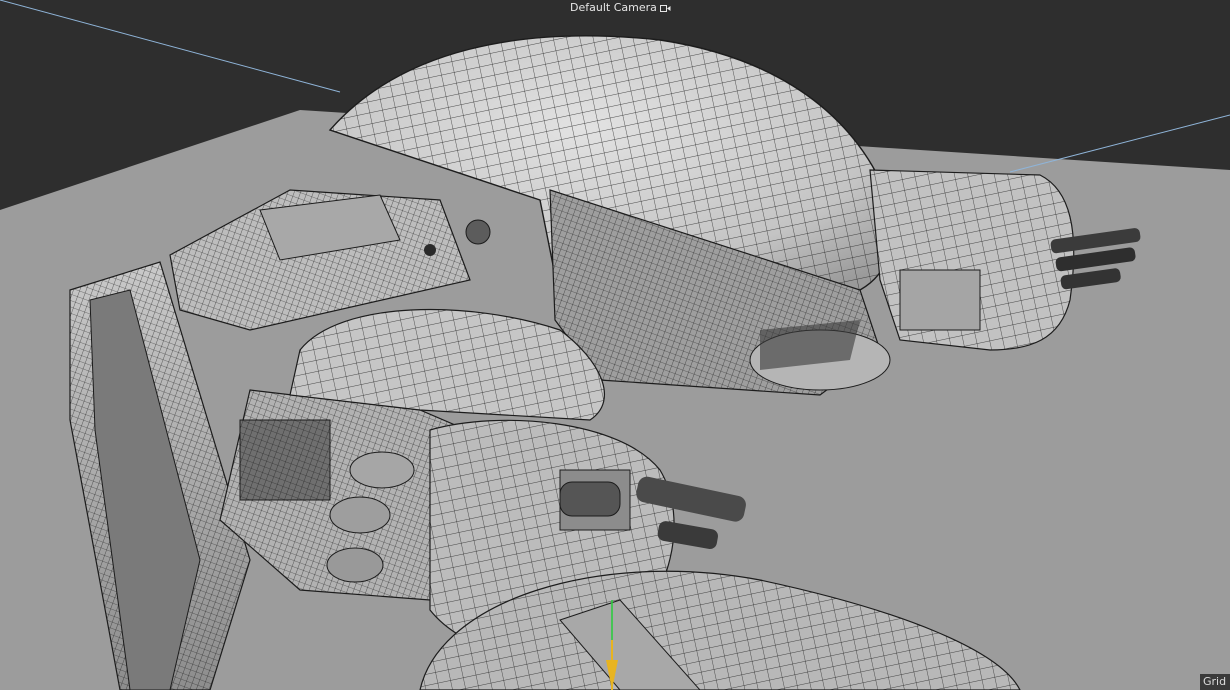  I want to click on camera-icon, so click(665, 8).